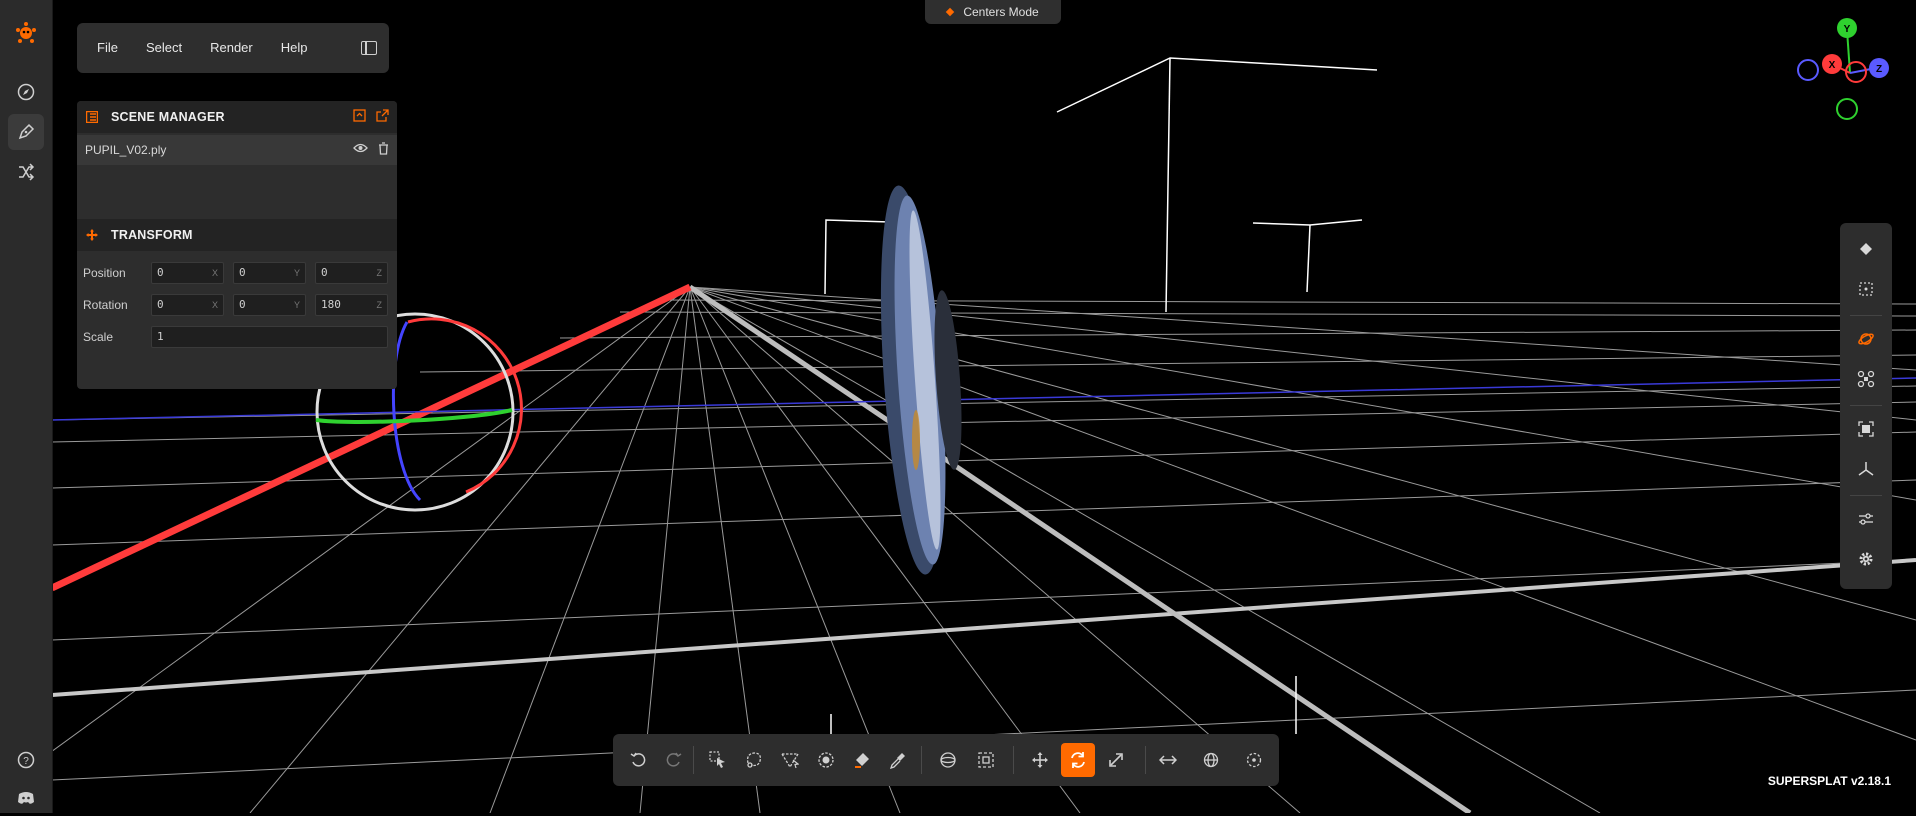  Describe the element at coordinates (104, 48) in the screenshot. I see `menu-file: File` at that location.